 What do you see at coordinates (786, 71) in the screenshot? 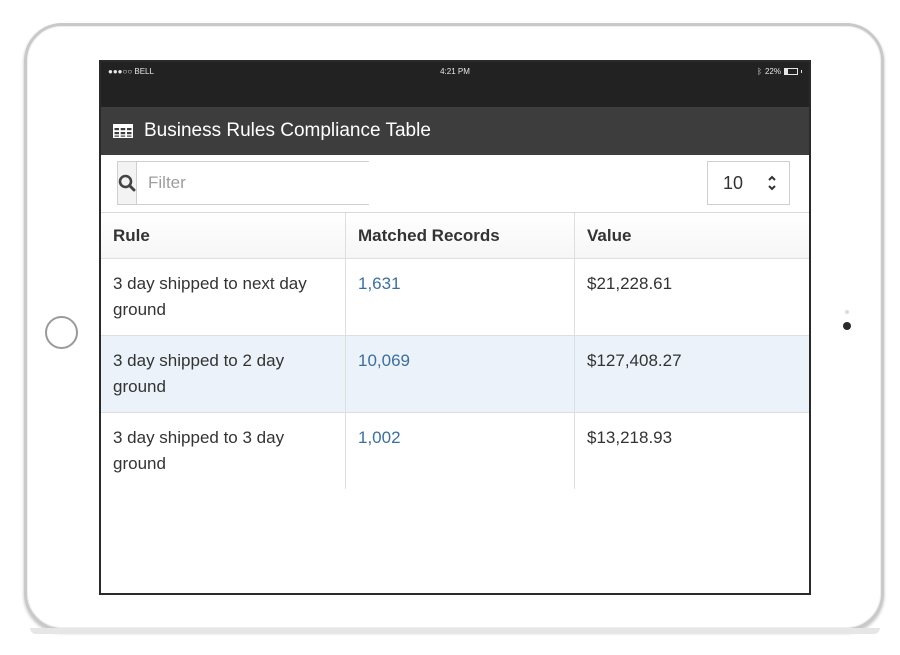
I see `battery-level` at bounding box center [786, 71].